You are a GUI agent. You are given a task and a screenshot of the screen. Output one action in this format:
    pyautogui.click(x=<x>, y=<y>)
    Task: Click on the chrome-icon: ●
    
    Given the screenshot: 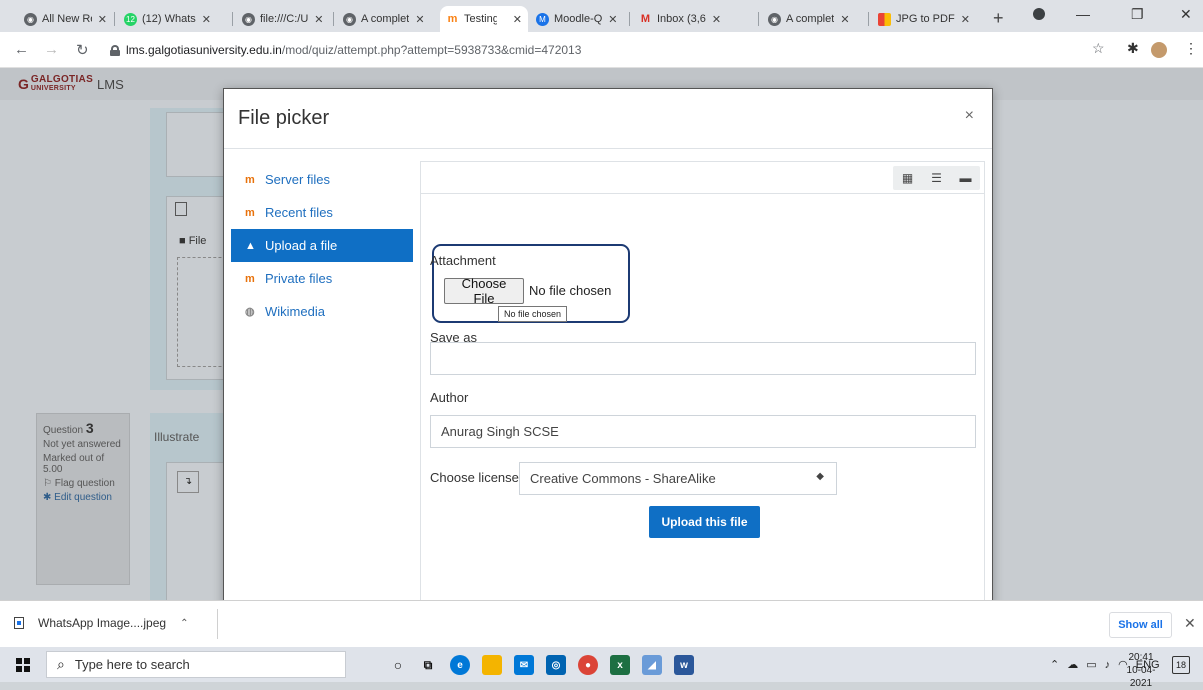 What is the action you would take?
    pyautogui.click(x=588, y=665)
    